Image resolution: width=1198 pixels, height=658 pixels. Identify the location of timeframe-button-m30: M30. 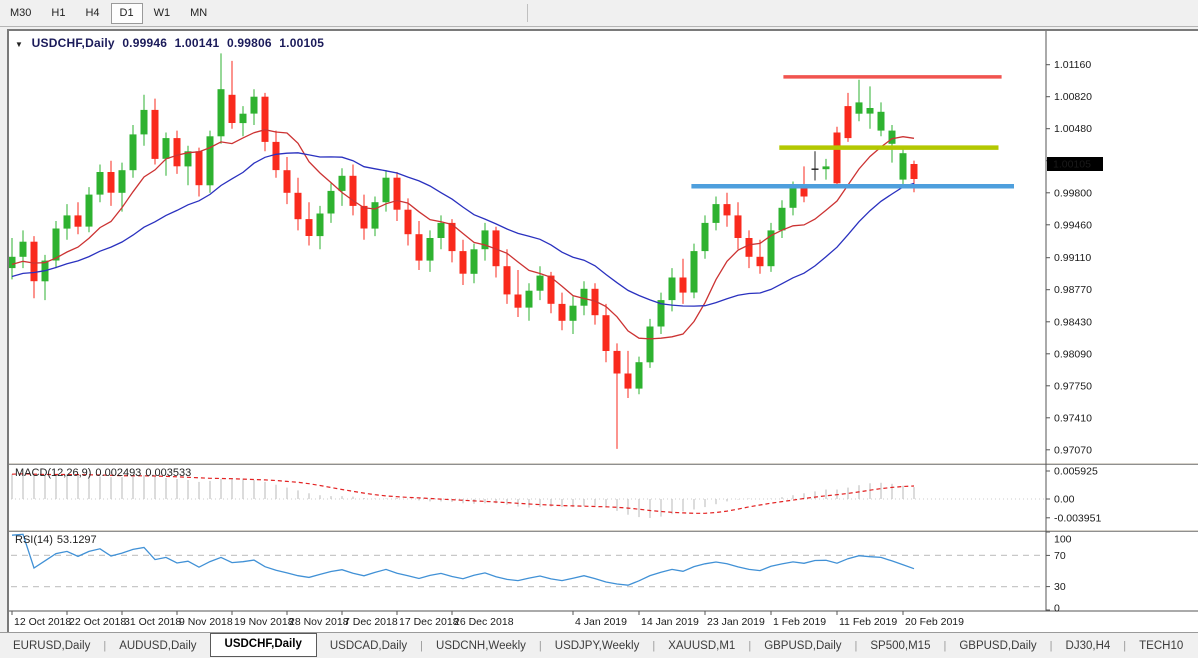
(20, 13).